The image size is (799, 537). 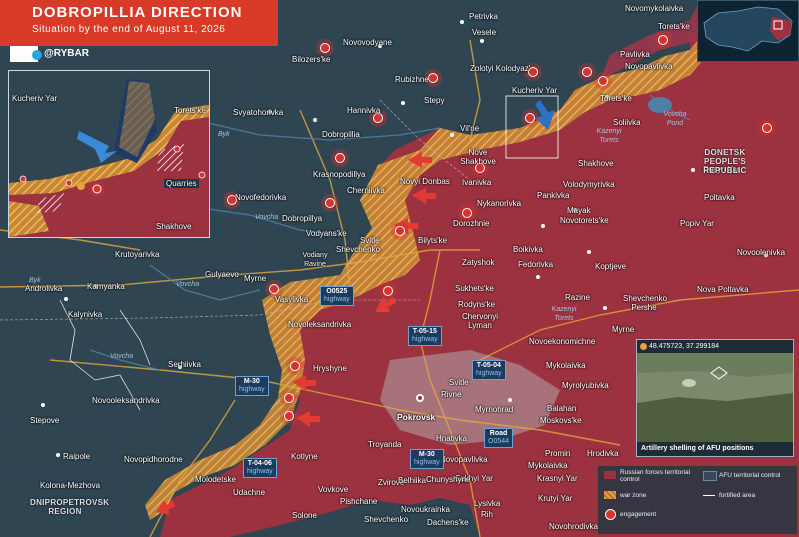 What do you see at coordinates (635, 54) in the screenshot?
I see `place-label: Pavlivka` at bounding box center [635, 54].